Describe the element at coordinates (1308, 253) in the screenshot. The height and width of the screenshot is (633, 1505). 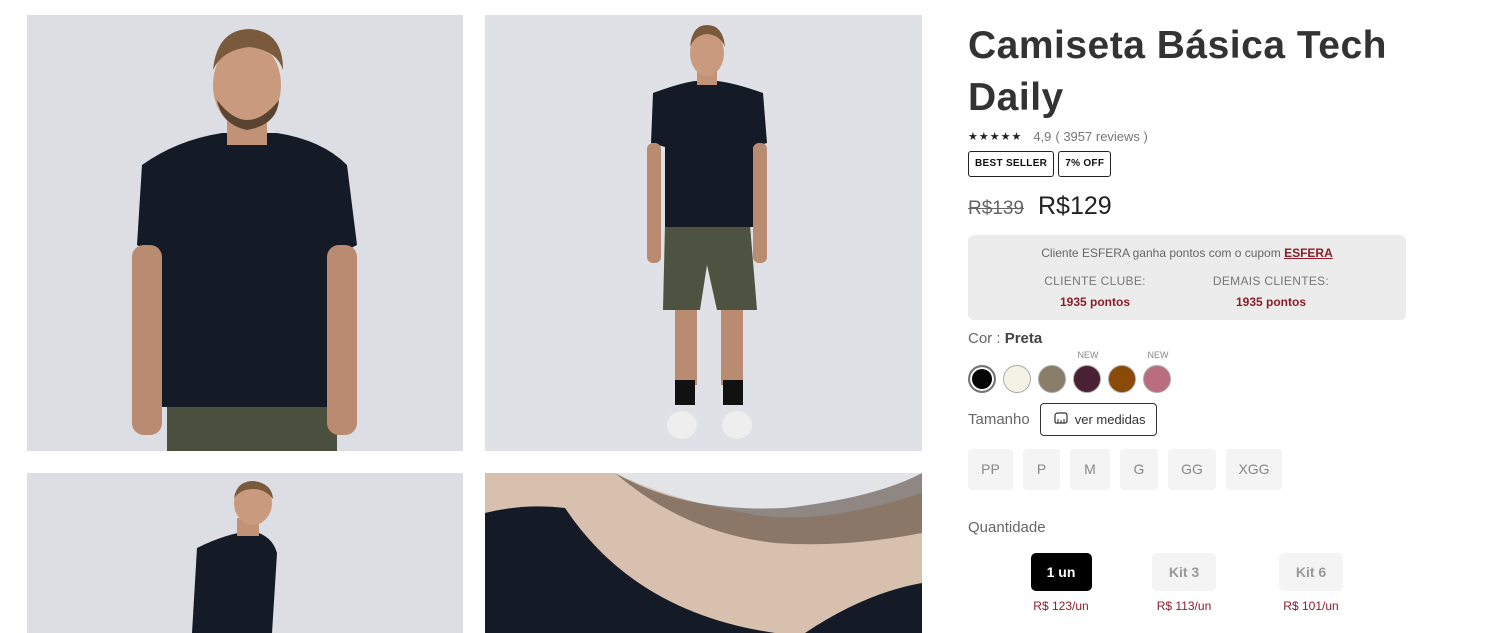
I see `esfera-coupon-link: ESFERA` at that location.